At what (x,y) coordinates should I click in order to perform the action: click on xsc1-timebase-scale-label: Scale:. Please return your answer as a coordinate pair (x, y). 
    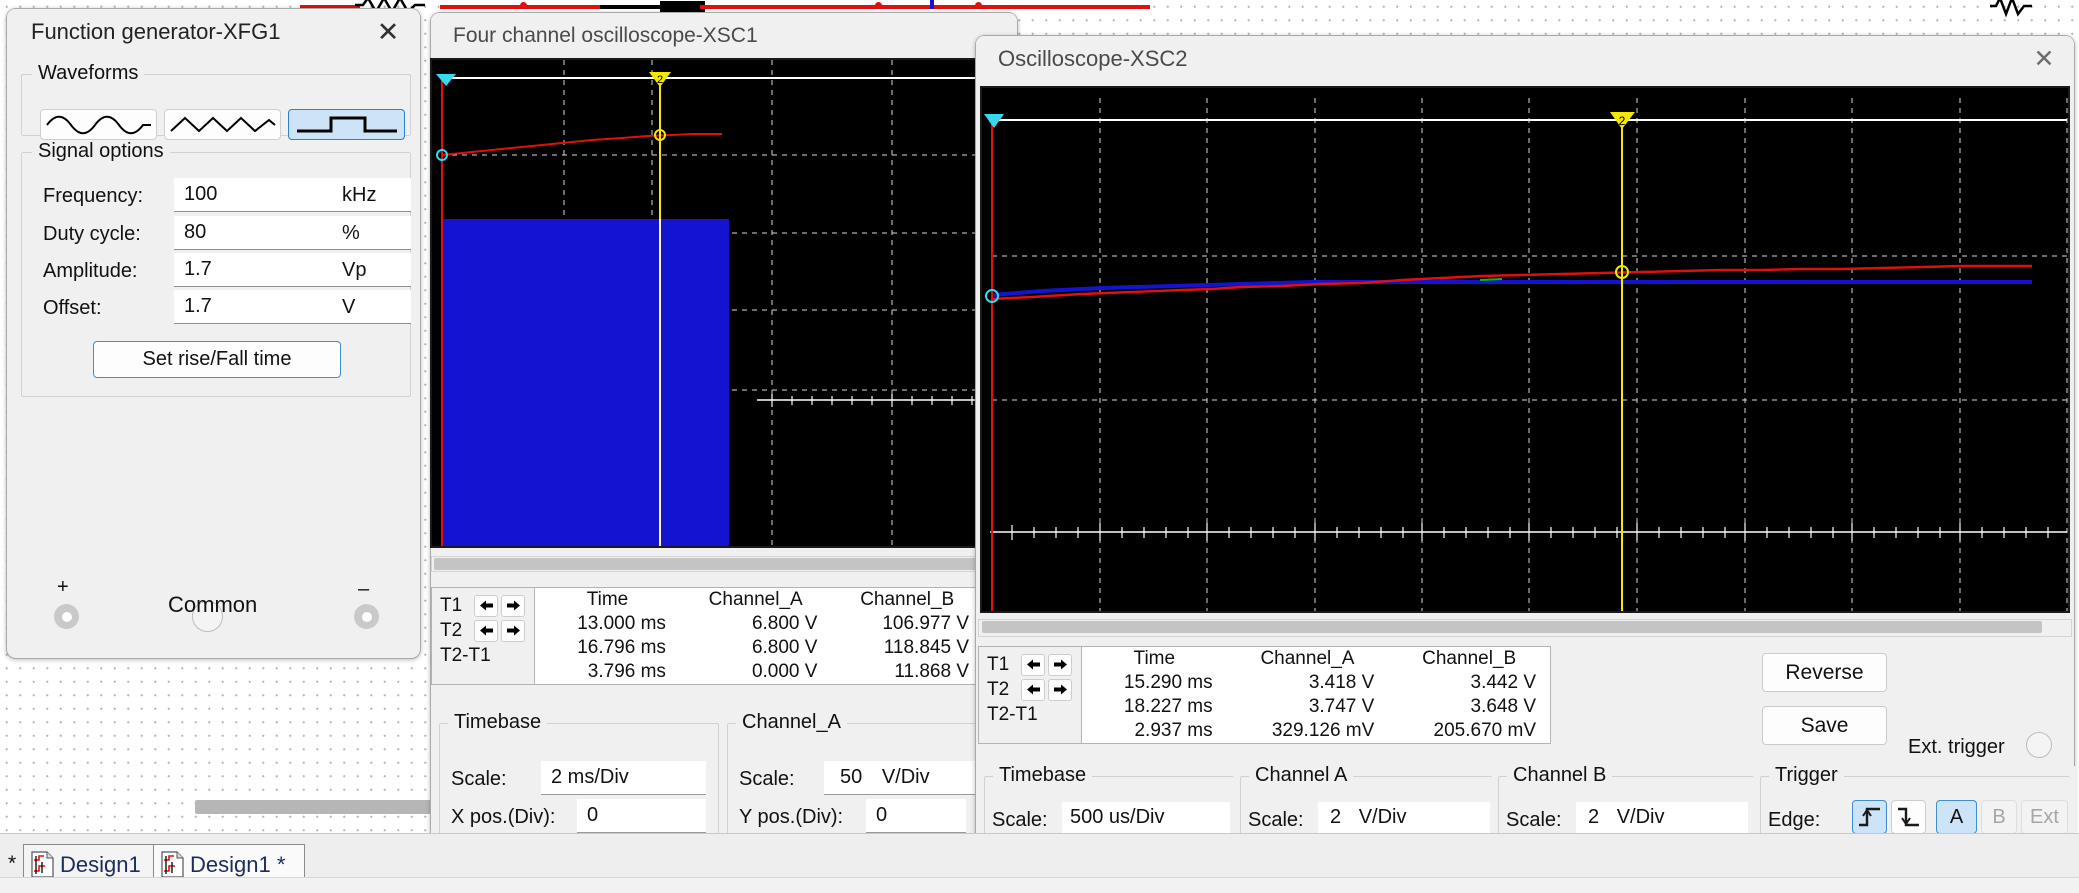
    Looking at the image, I should click on (479, 779).